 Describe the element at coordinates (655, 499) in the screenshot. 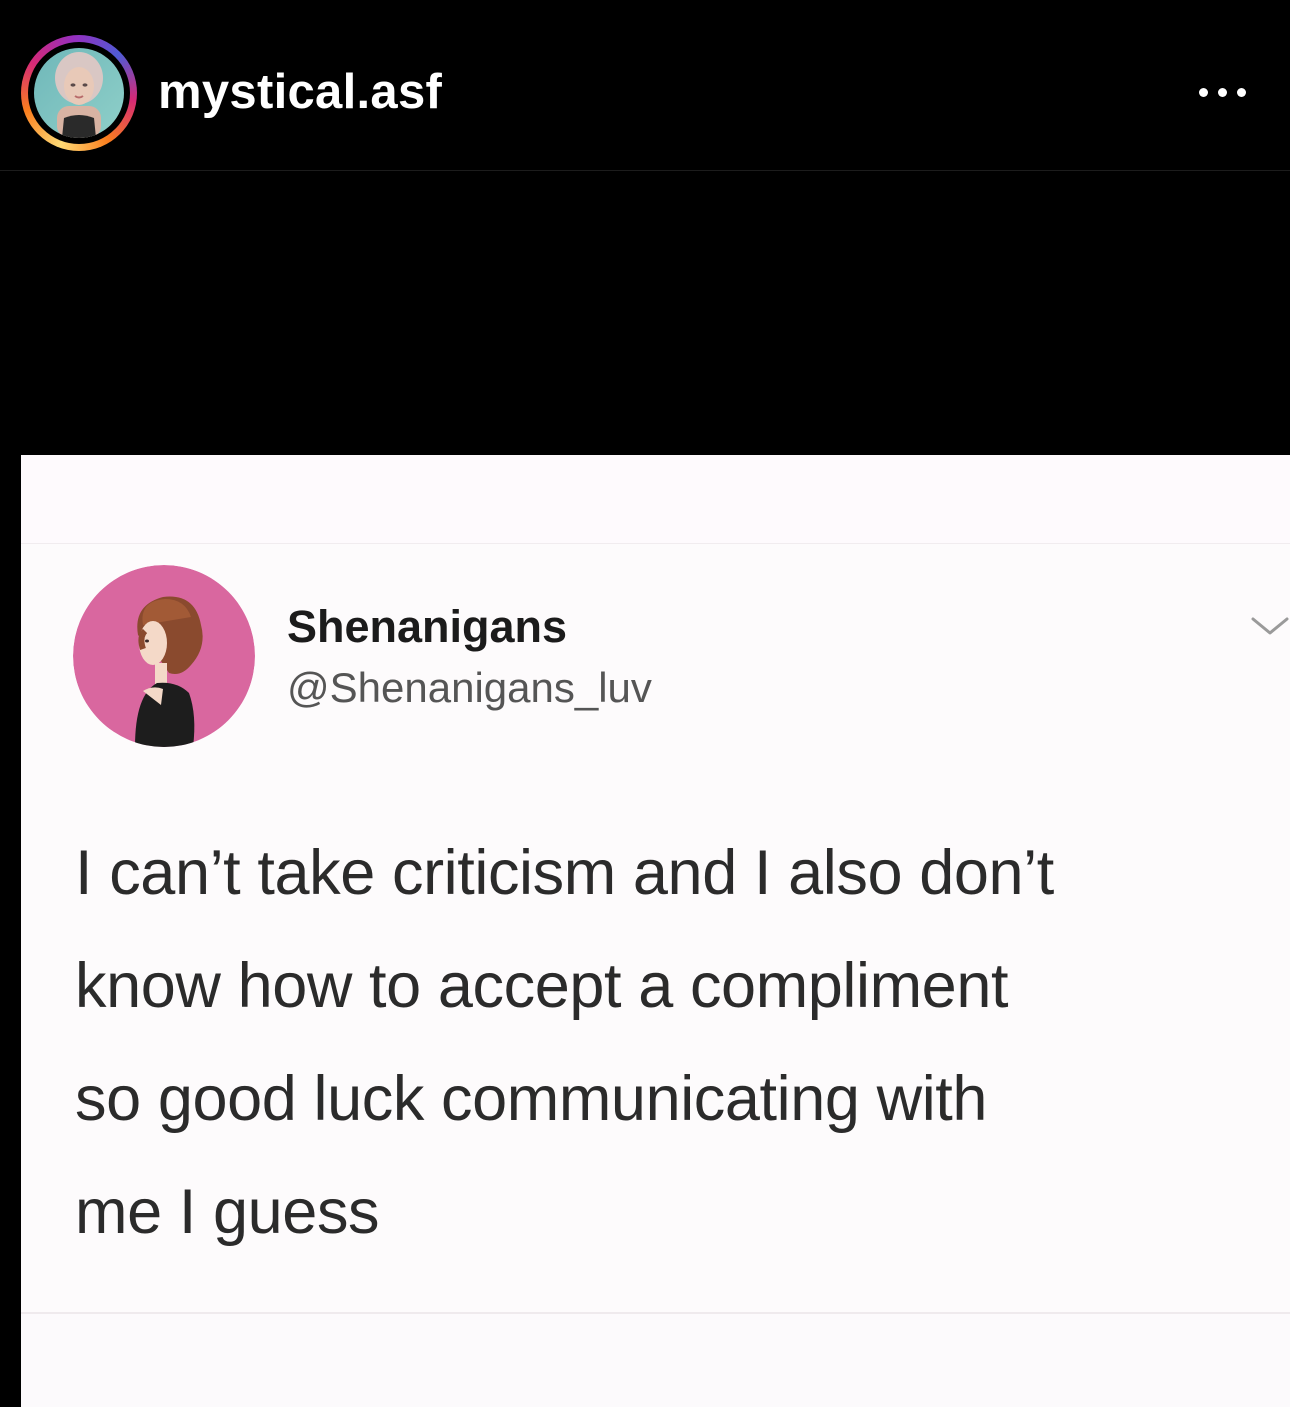

I see `card-top-band` at that location.